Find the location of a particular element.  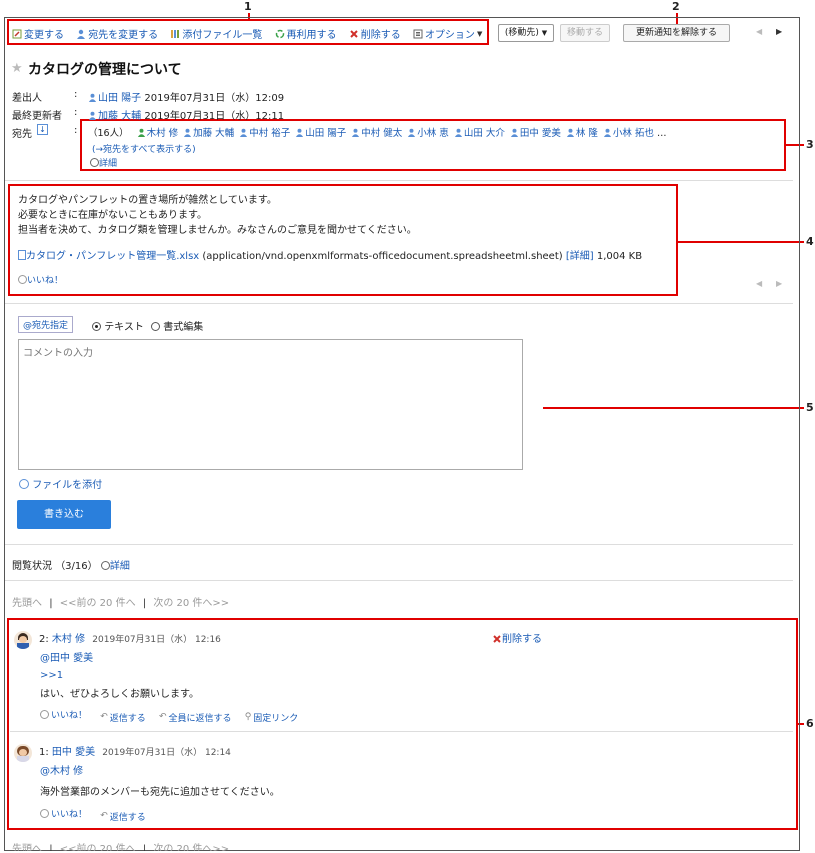

star-icon: ★ is located at coordinates (17, 68).